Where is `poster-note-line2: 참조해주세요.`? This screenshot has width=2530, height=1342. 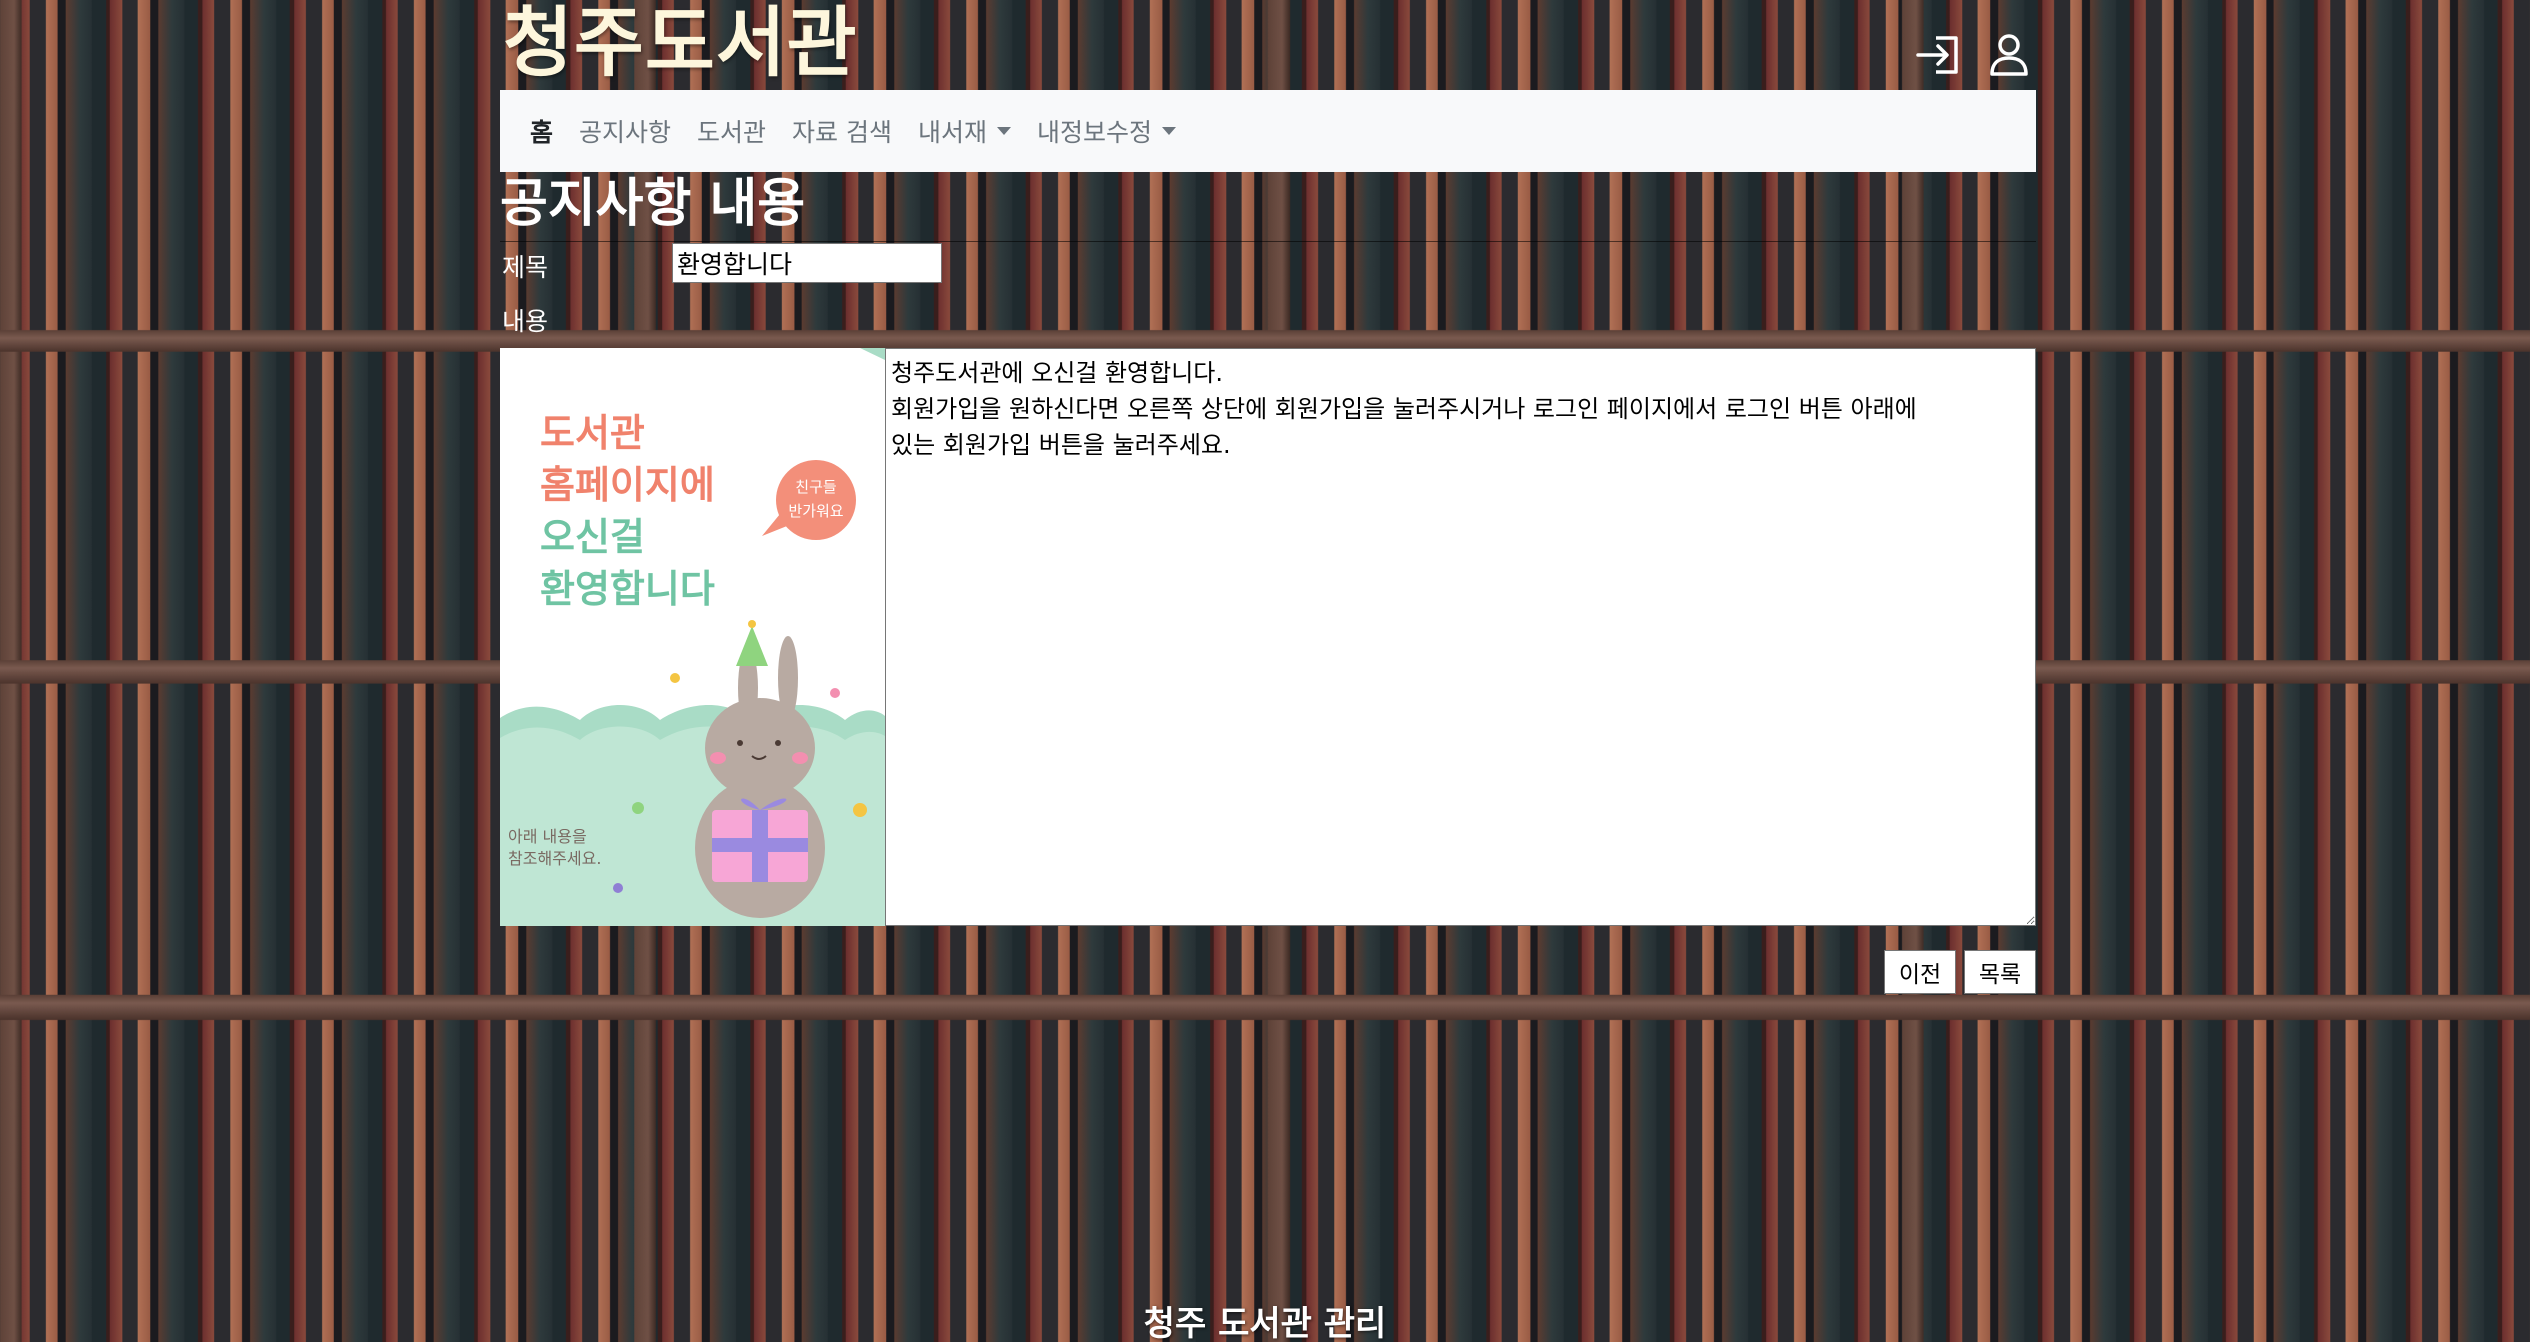 poster-note-line2: 참조해주세요. is located at coordinates (554, 858).